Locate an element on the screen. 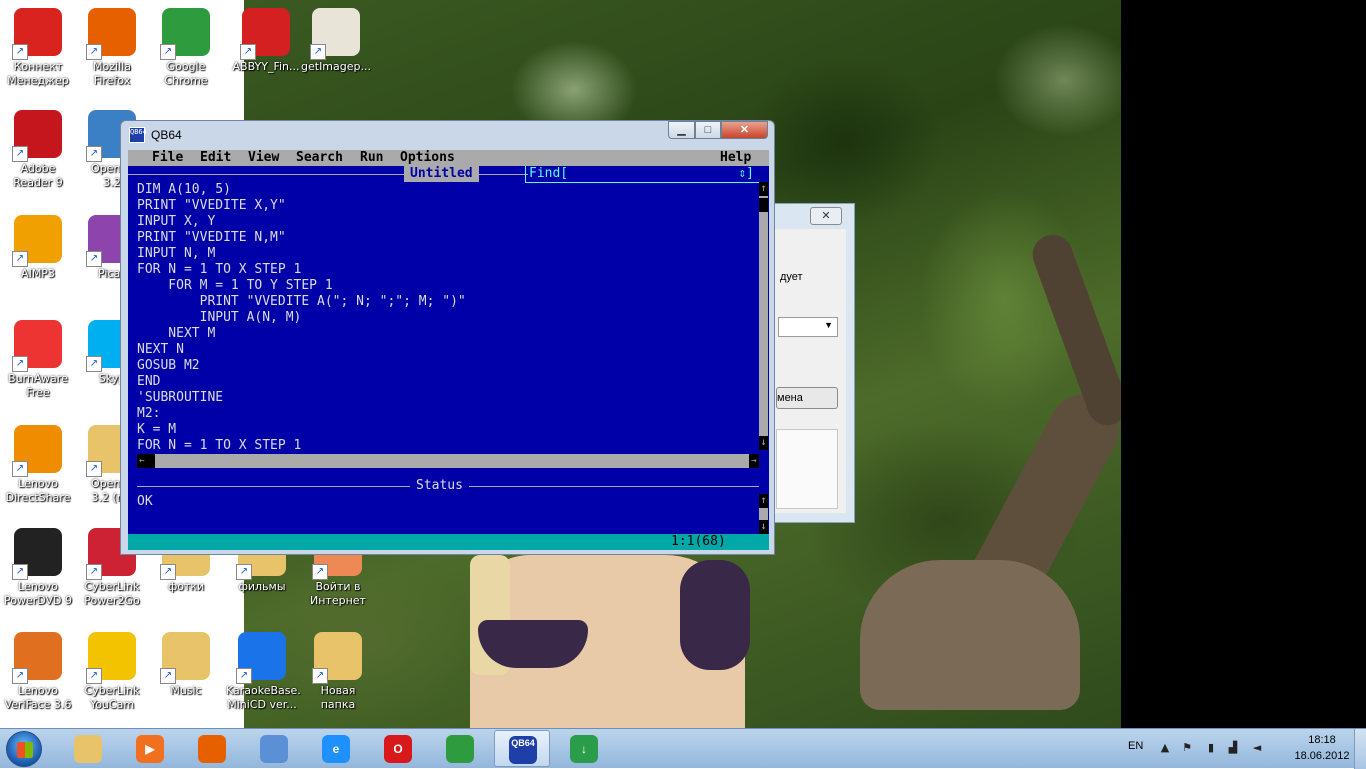  background-dialog: ✕ дует ▼ мена is located at coordinates (812, 363).